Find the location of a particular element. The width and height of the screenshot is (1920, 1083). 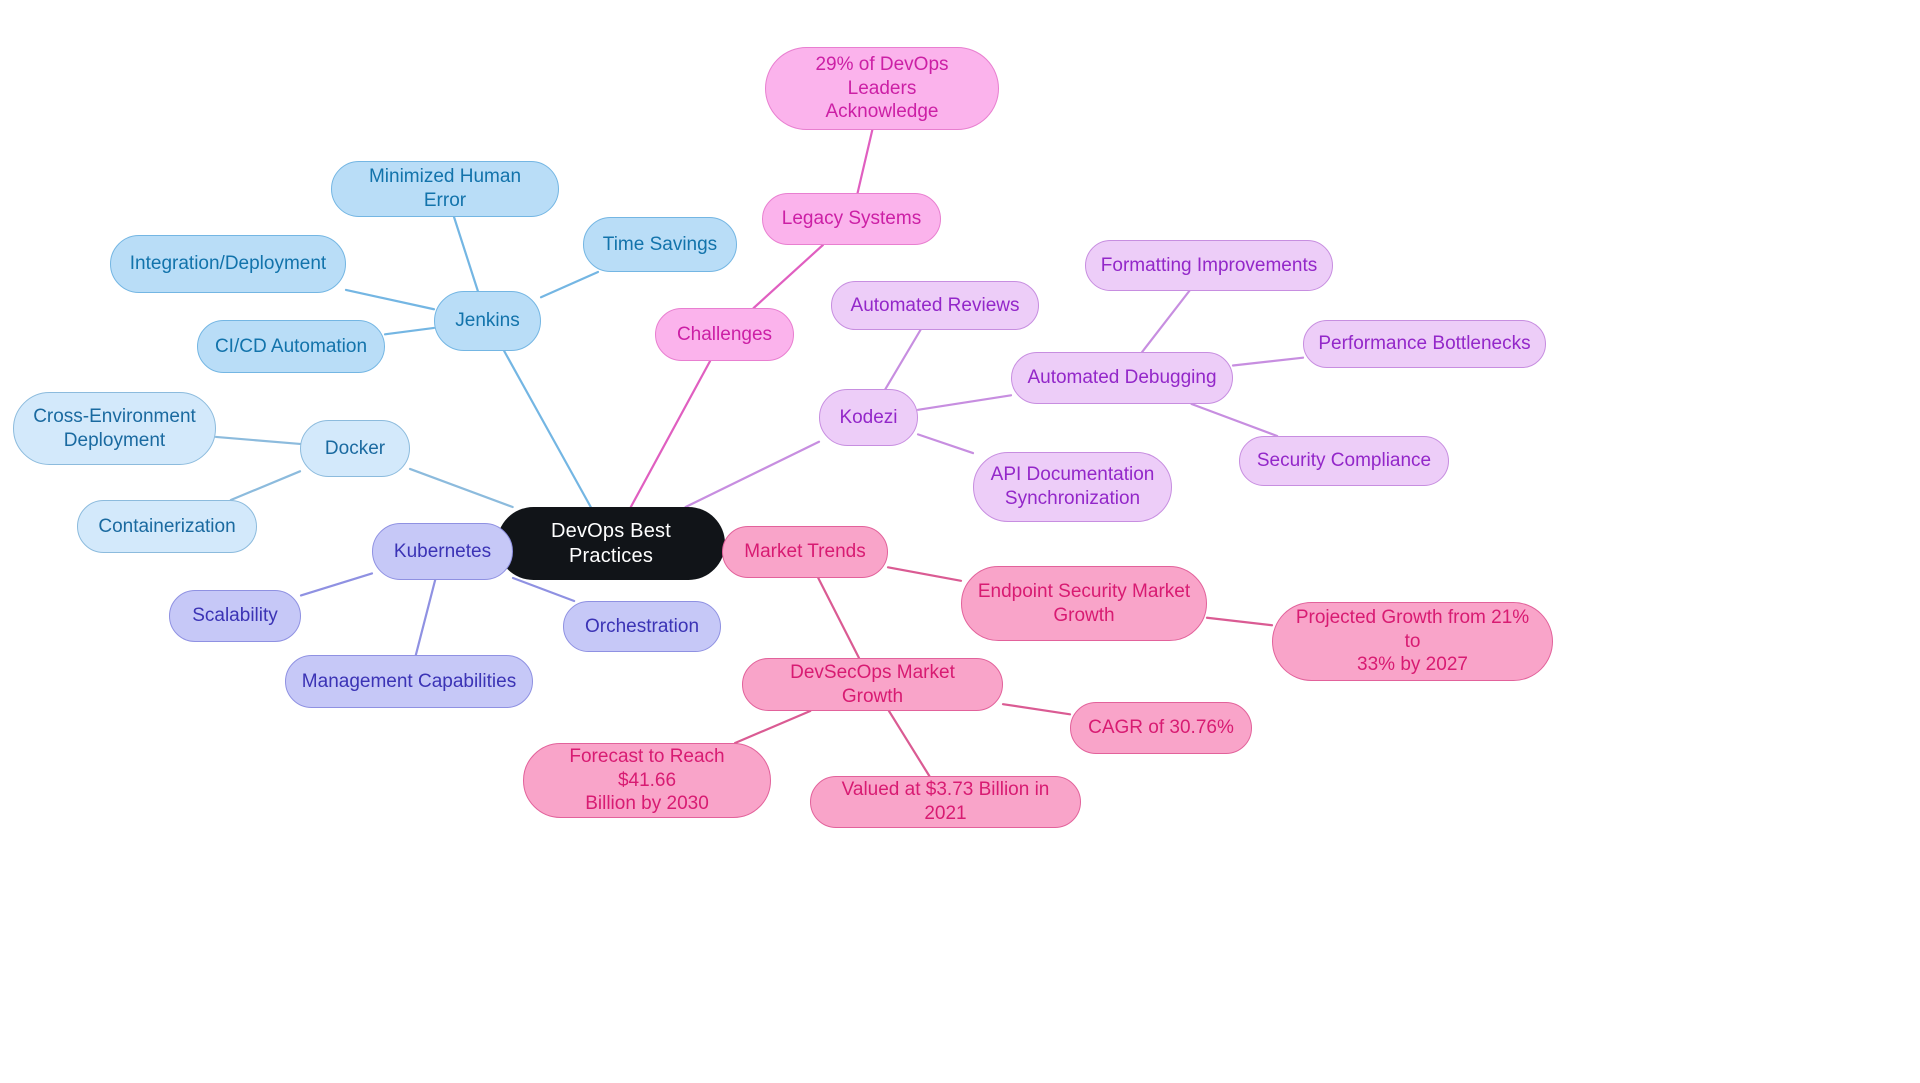

node-challenges: Challenges is located at coordinates (724, 334).